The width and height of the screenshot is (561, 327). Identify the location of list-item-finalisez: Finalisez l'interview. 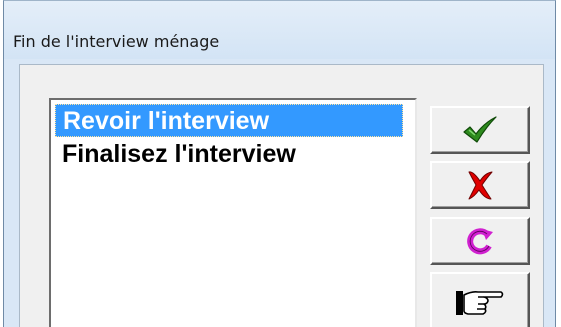
(175, 154).